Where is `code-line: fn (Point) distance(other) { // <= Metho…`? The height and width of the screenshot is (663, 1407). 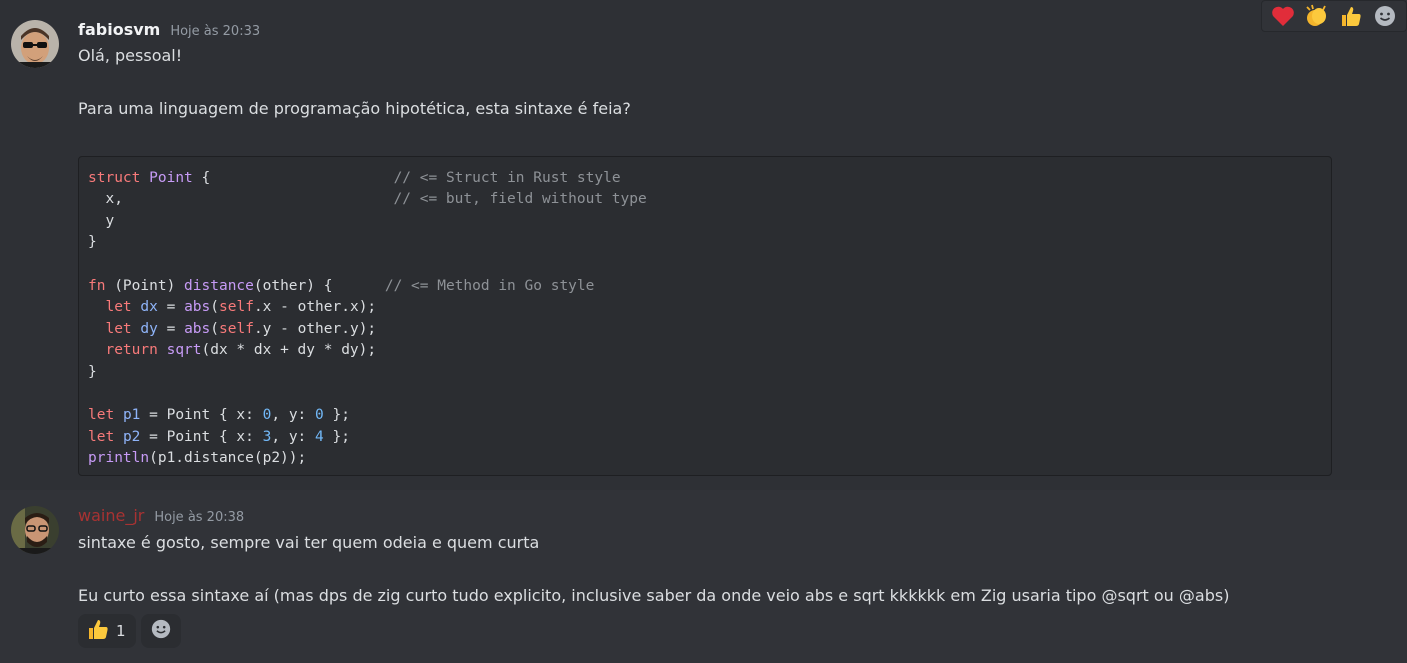
code-line: fn (Point) distance(other) { // <= Metho… is located at coordinates (341, 286).